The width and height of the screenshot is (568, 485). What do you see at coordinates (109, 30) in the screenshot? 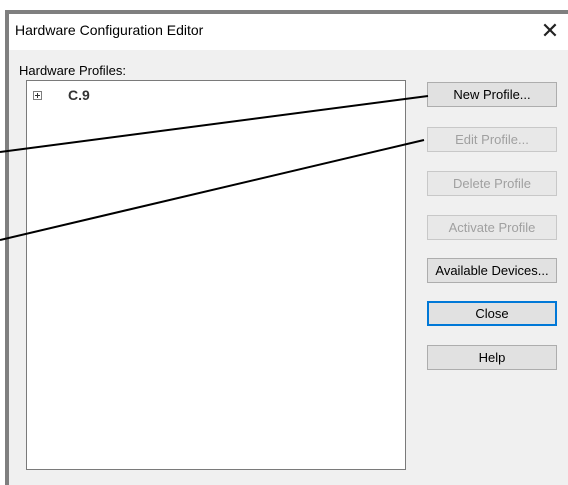
I see `window-title: Hardware Configuration Editor` at bounding box center [109, 30].